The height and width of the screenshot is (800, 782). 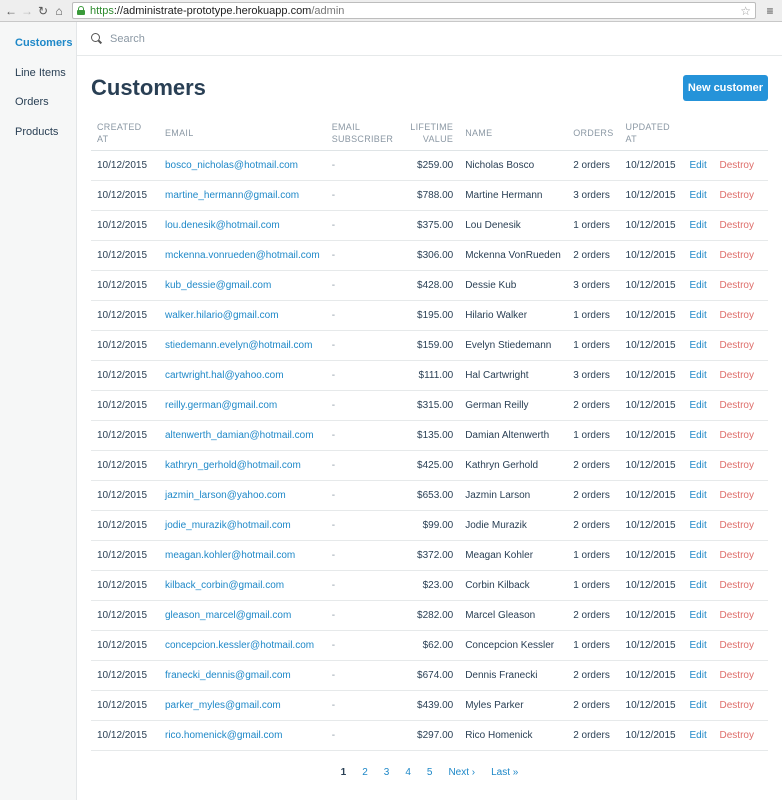 I want to click on forward-arrow-icon: →, so click(x=27, y=11).